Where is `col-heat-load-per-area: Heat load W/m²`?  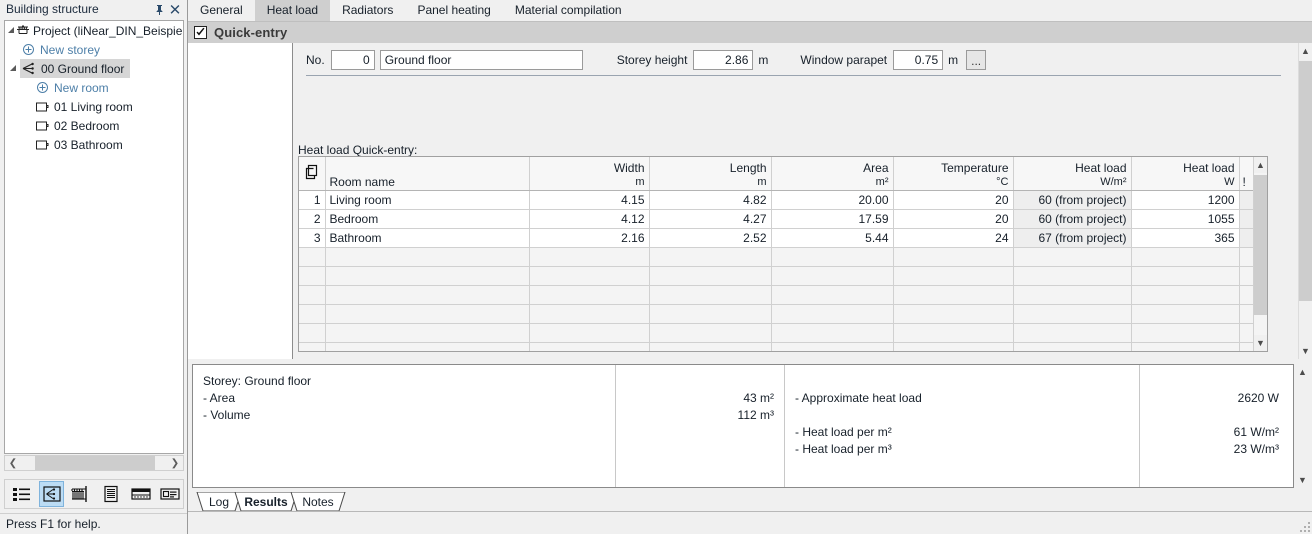
col-heat-load-per-area: Heat load W/m² is located at coordinates (1072, 174).